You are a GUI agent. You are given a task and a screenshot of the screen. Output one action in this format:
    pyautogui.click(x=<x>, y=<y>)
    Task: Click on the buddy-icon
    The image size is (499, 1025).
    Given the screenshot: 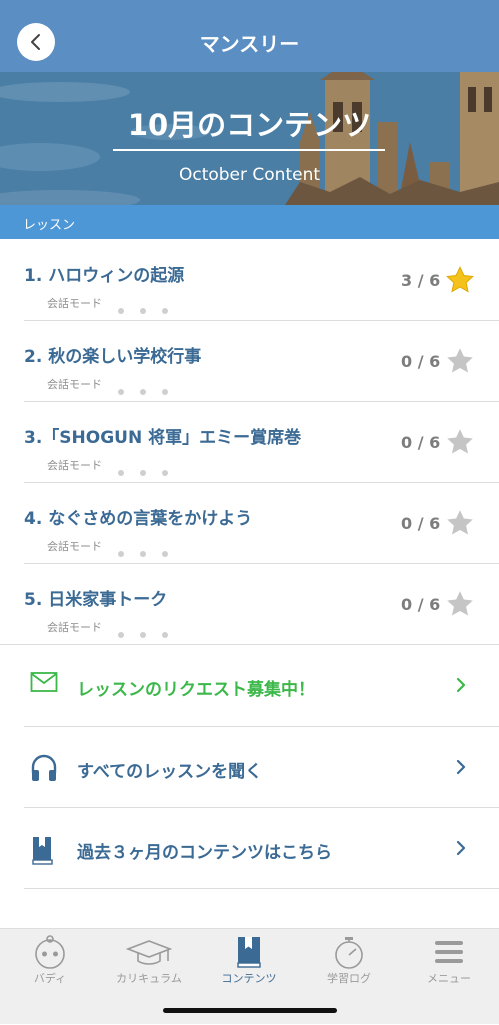 What is the action you would take?
    pyautogui.click(x=50, y=952)
    